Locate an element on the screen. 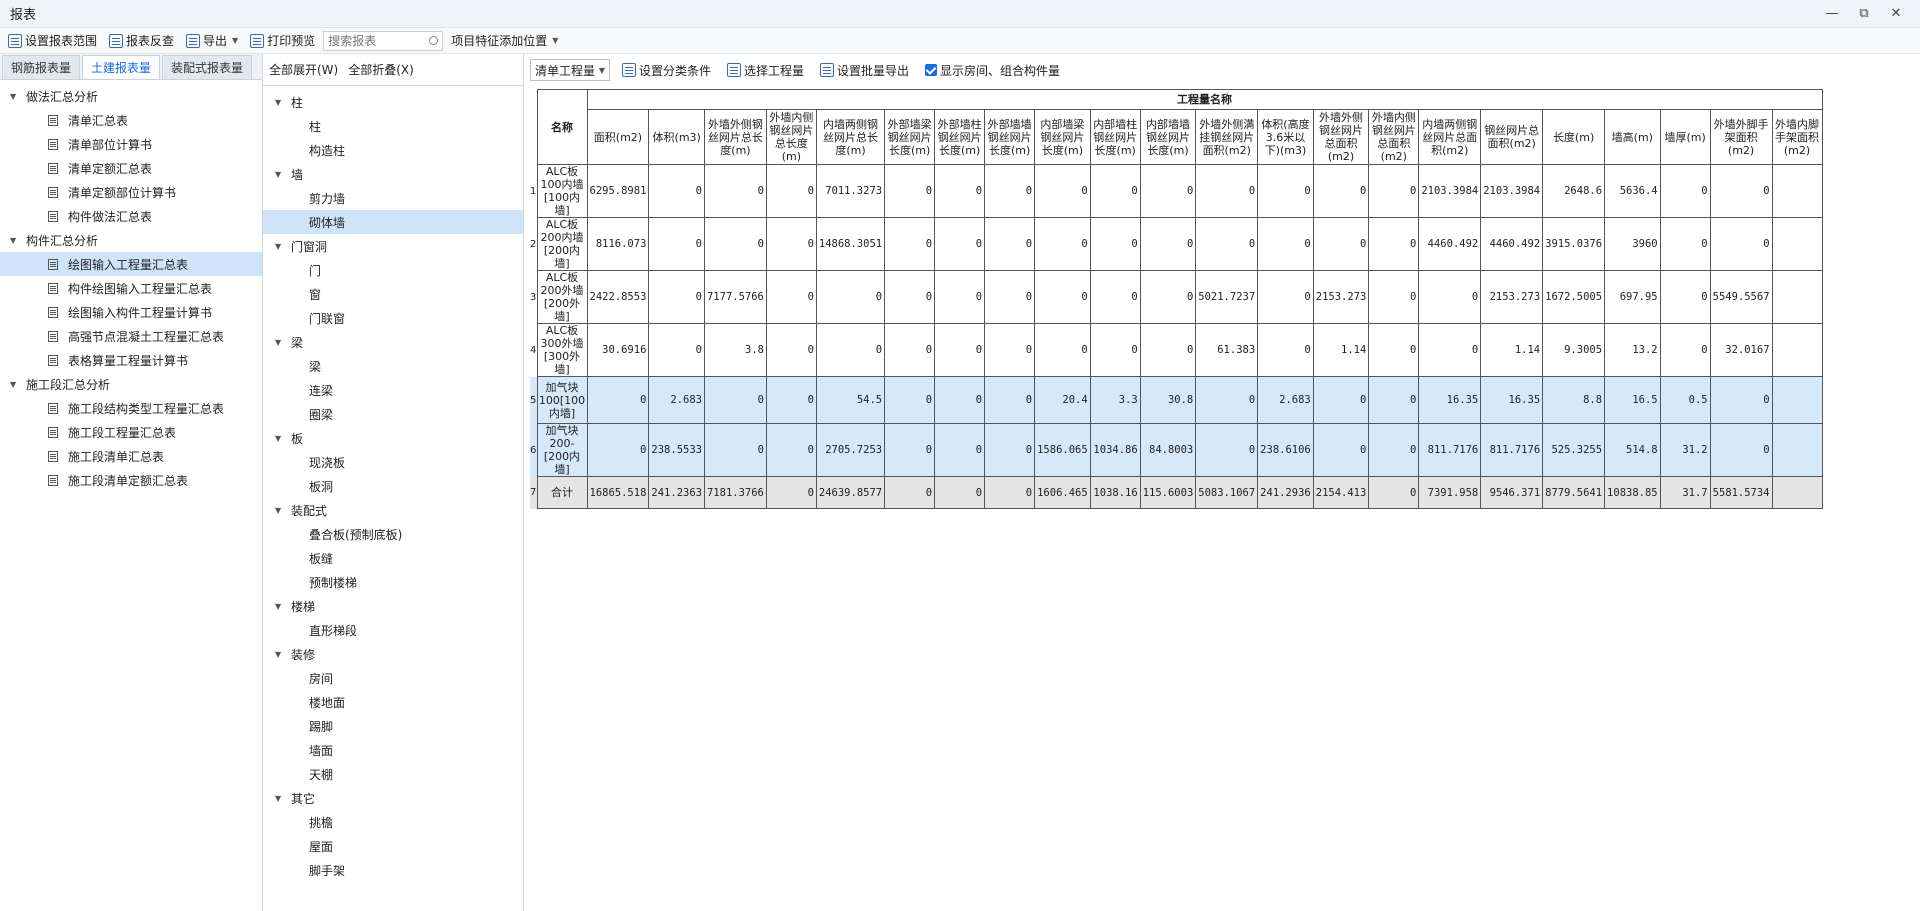 This screenshot has width=1920, height=911. component-item: 直形梯段 is located at coordinates (393, 630).